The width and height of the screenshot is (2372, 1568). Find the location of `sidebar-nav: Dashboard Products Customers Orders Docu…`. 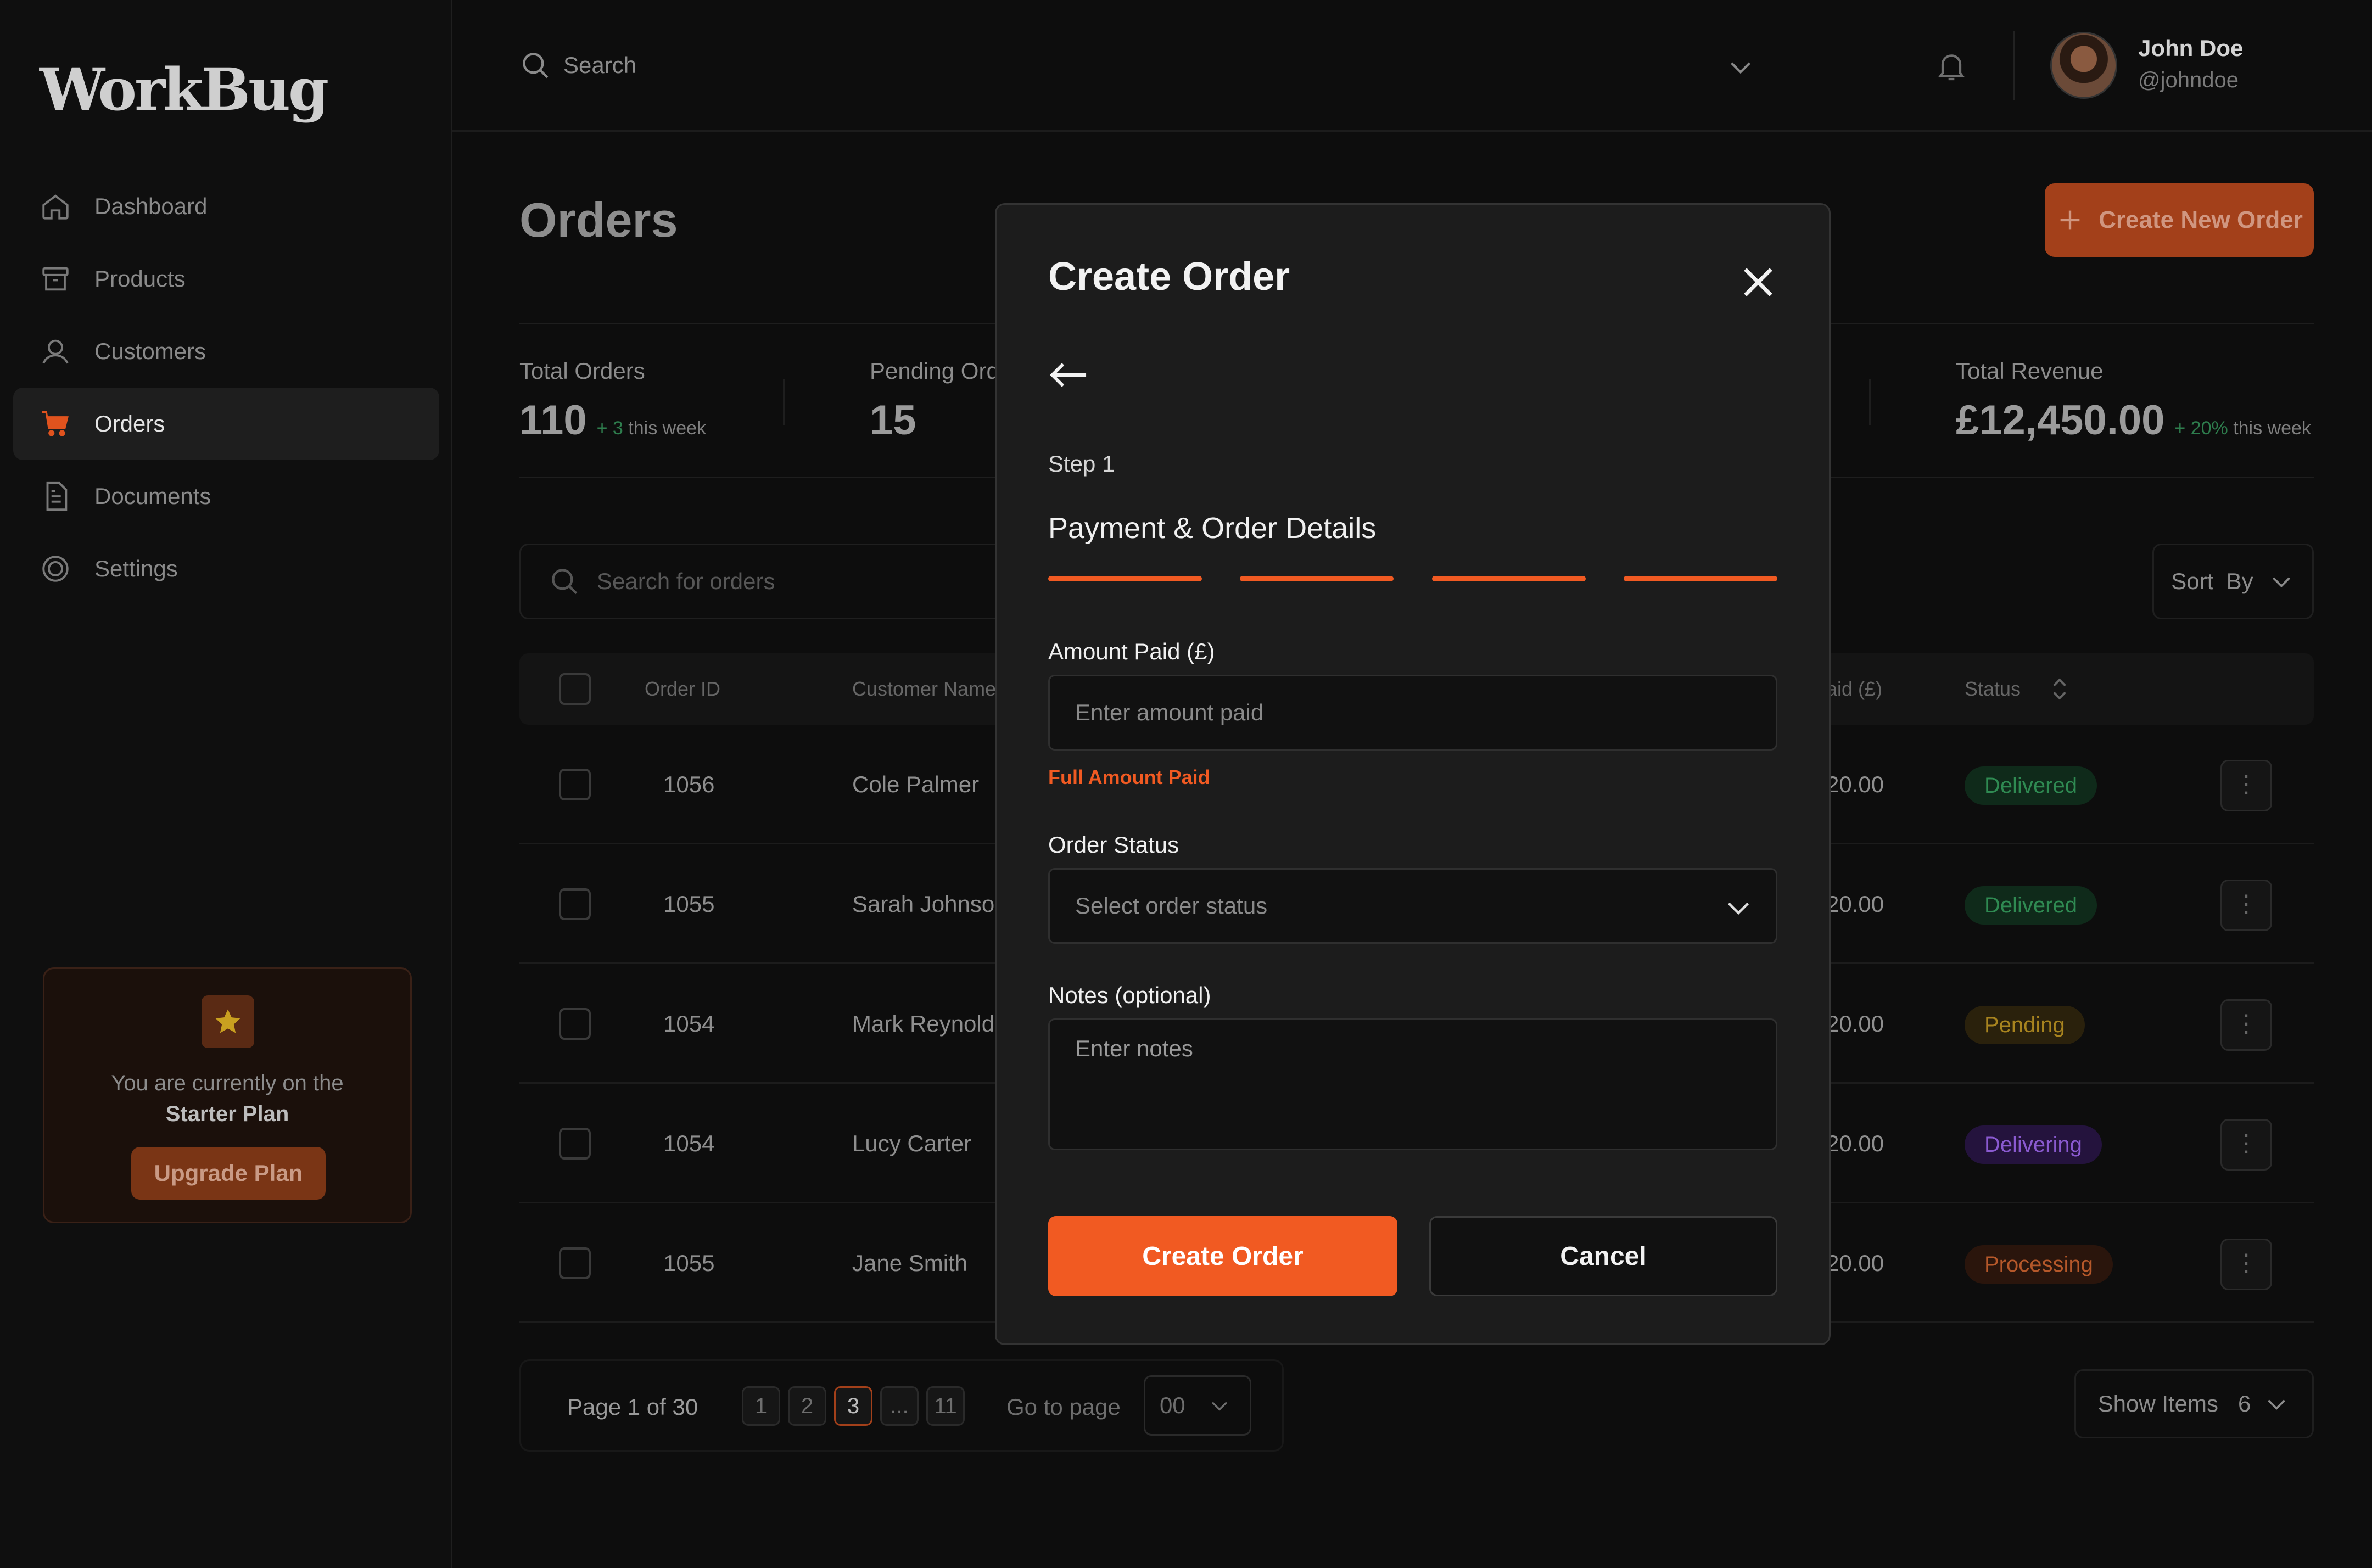

sidebar-nav: Dashboard Products Customers Orders Docu… is located at coordinates (226, 388).